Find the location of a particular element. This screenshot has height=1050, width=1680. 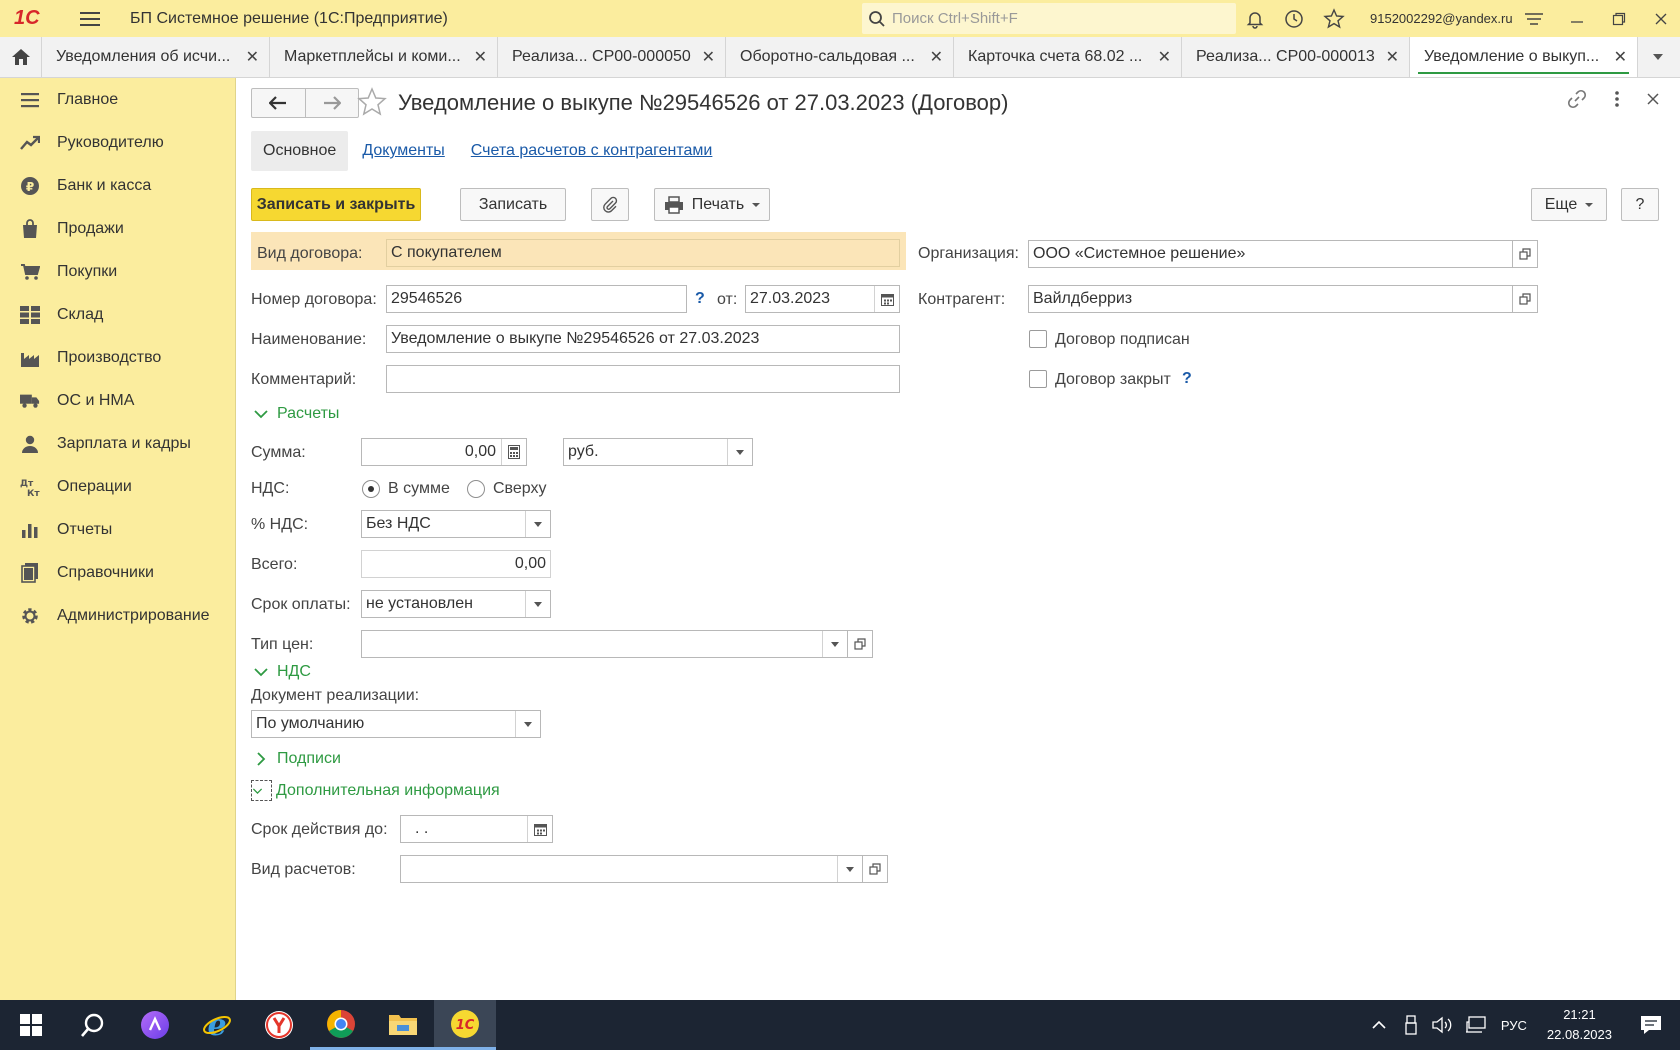

calculator-icon is located at coordinates (513, 452).